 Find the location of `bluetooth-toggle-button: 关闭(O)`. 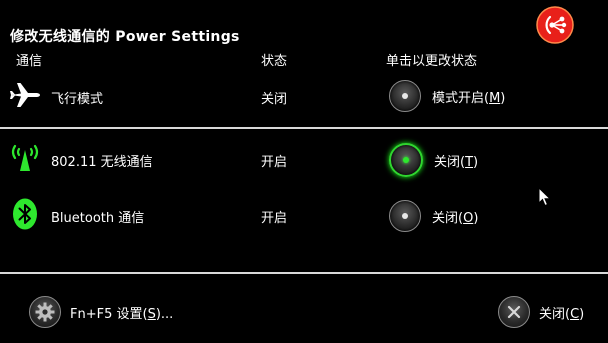

bluetooth-toggle-button: 关闭(O) is located at coordinates (433, 216).